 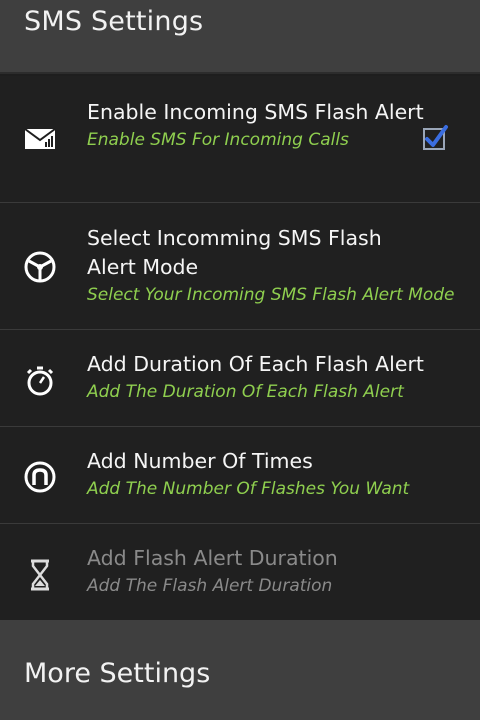 I want to click on more-settings-header: More Settings, so click(x=240, y=670).